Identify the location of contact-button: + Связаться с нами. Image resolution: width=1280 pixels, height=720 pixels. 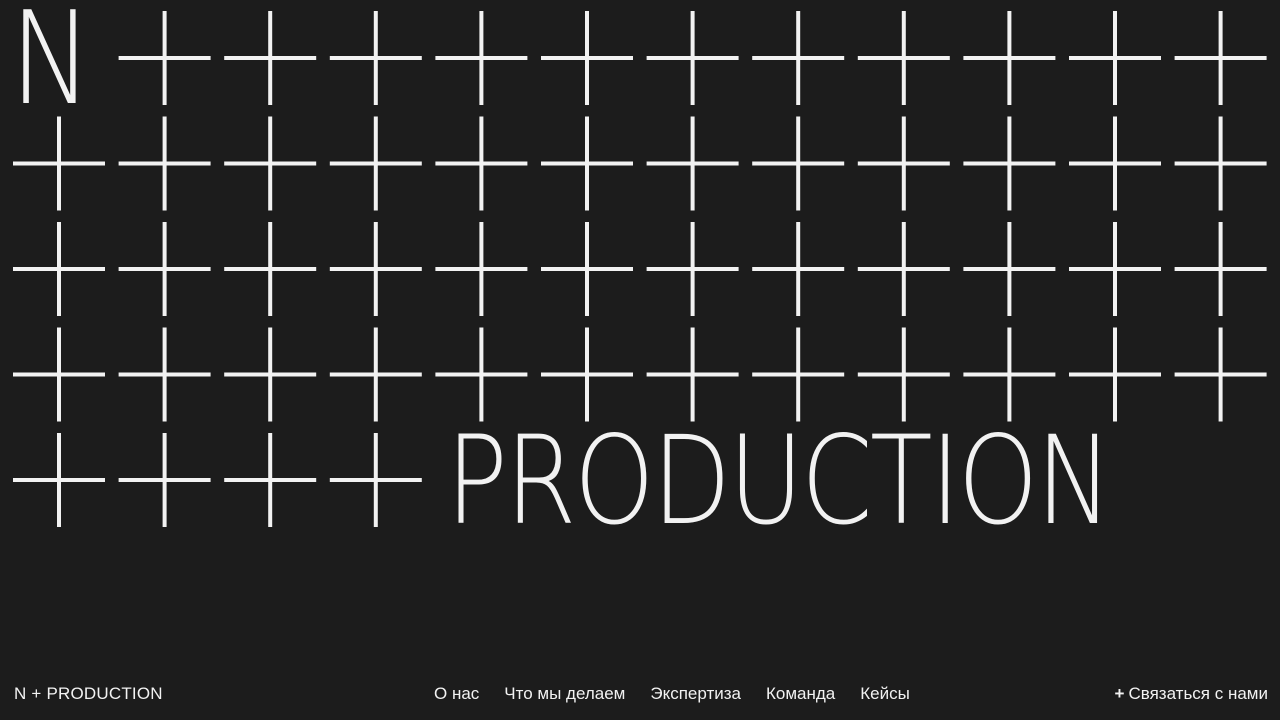
(1191, 694).